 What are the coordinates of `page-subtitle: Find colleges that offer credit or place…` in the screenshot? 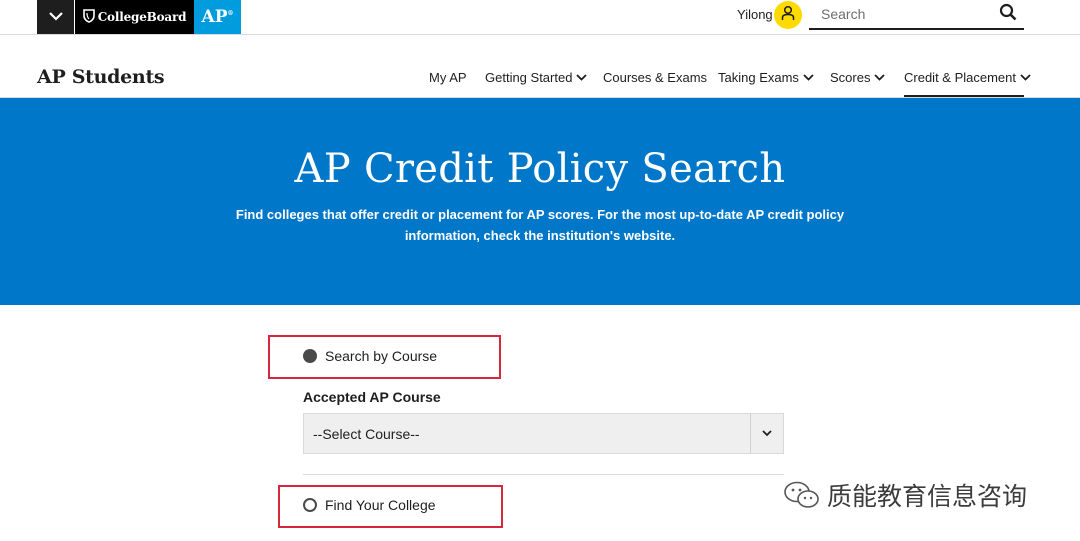 It's located at (540, 225).